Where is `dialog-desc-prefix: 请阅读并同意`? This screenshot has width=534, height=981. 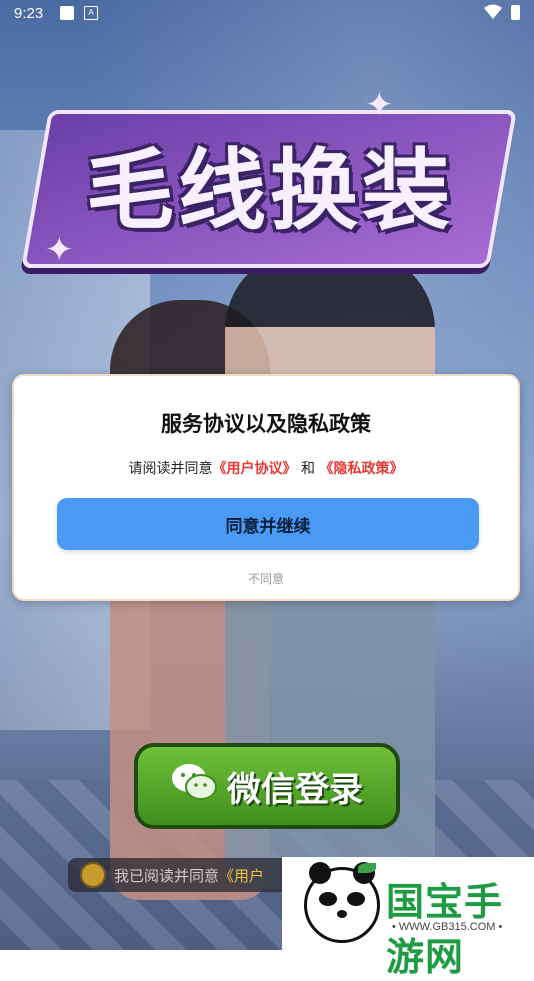
dialog-desc-prefix: 请阅读并同意 is located at coordinates (170, 469).